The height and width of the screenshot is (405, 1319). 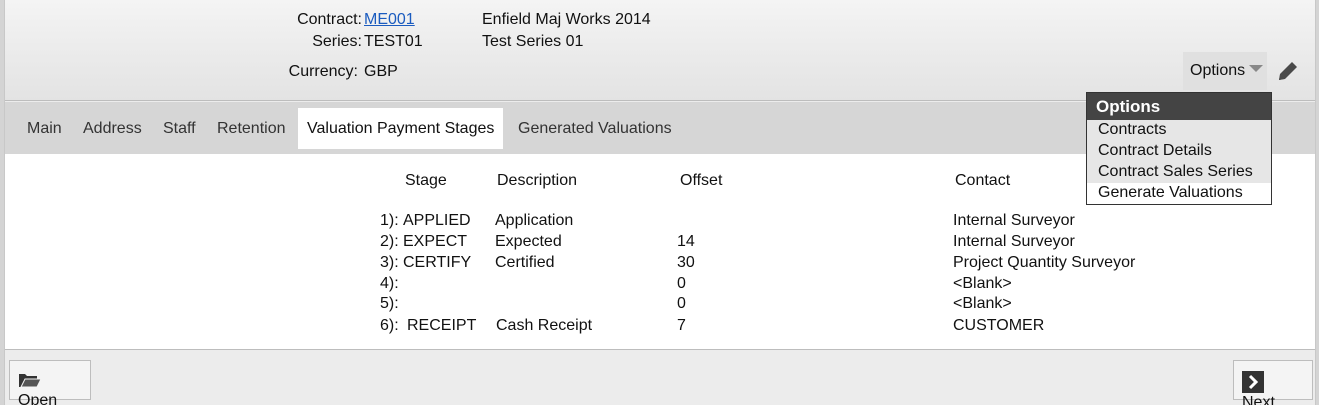 I want to click on menu-item-contract-details: Contract Details, so click(x=1179, y=151).